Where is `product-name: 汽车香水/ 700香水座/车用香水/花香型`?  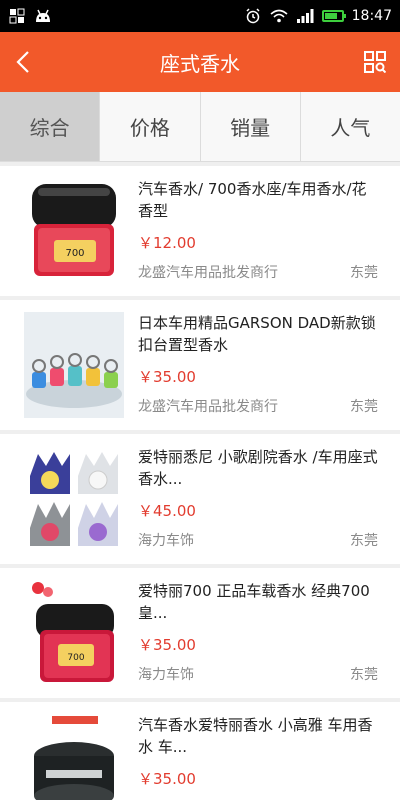 product-name: 汽车香水/ 700香水座/车用香水/花香型 is located at coordinates (252, 200).